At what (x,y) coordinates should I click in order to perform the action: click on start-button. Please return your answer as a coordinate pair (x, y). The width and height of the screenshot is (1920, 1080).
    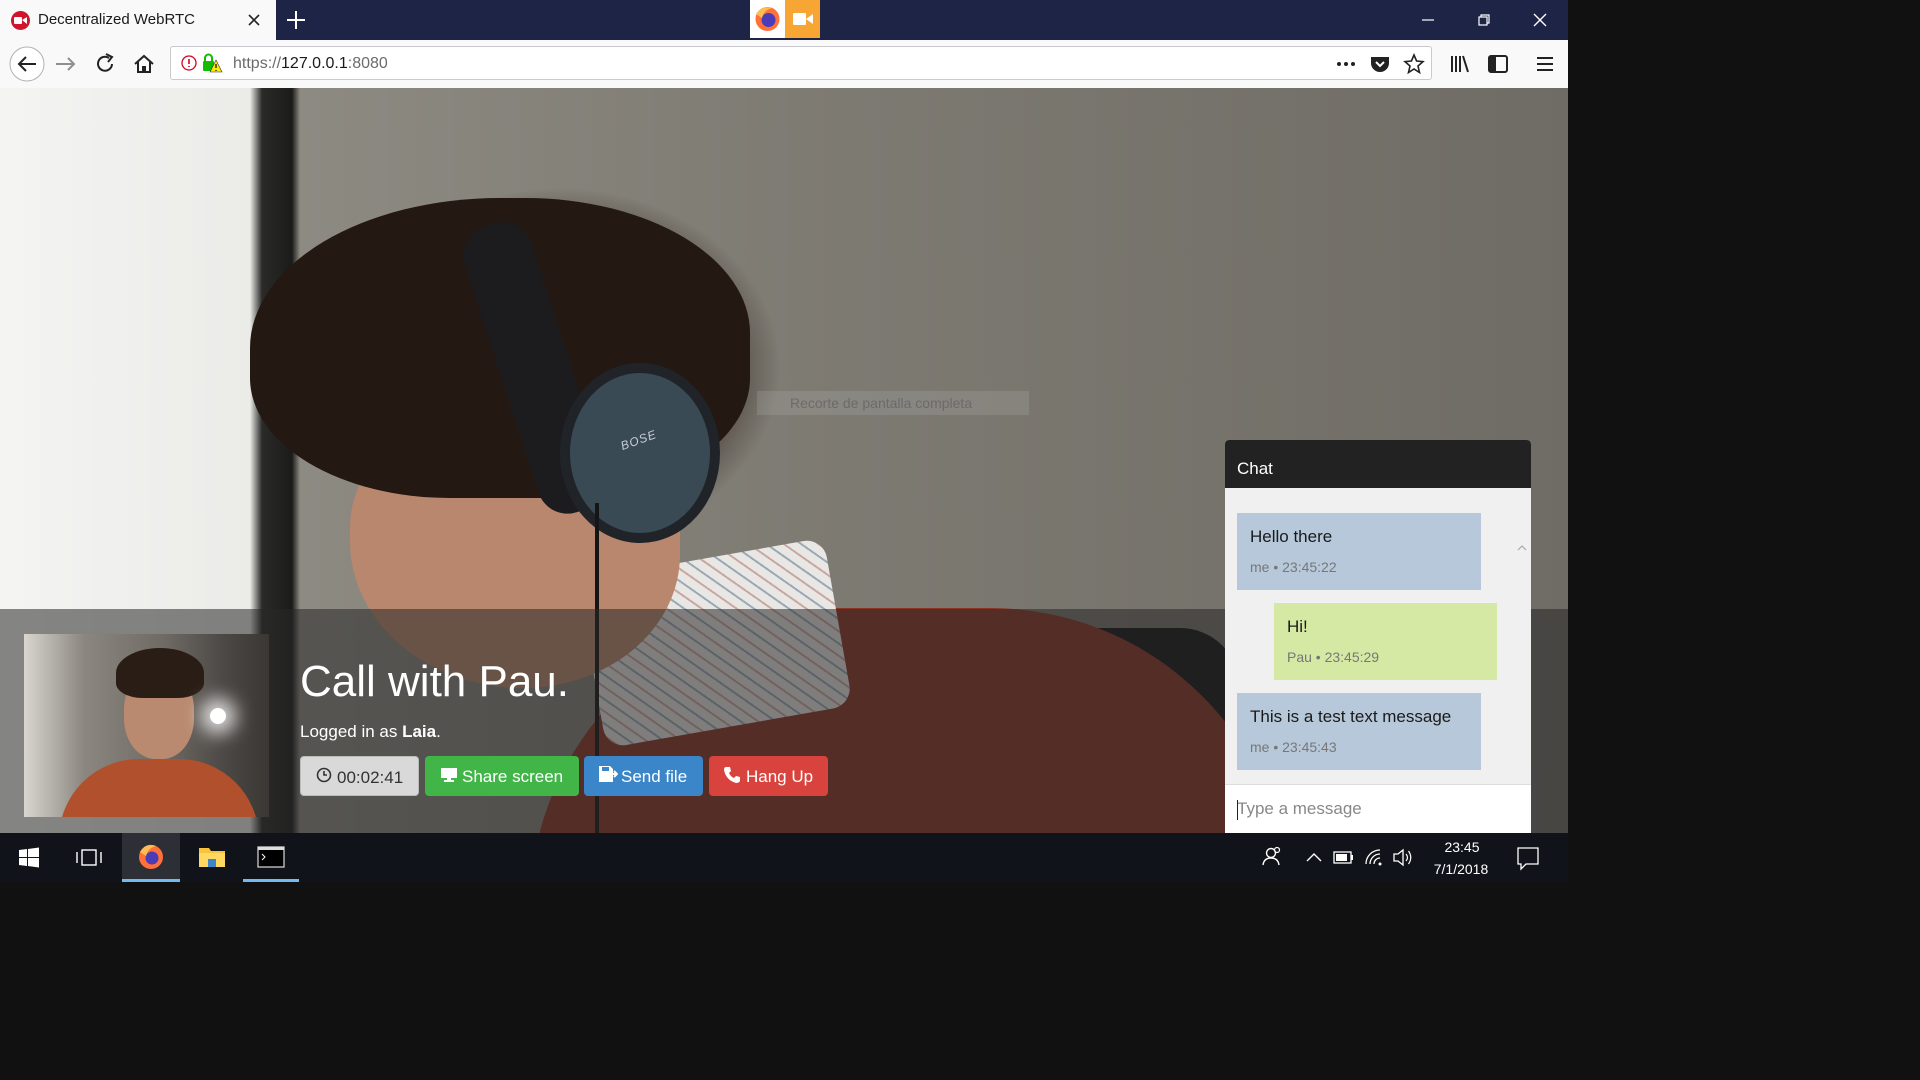
    Looking at the image, I should click on (29, 857).